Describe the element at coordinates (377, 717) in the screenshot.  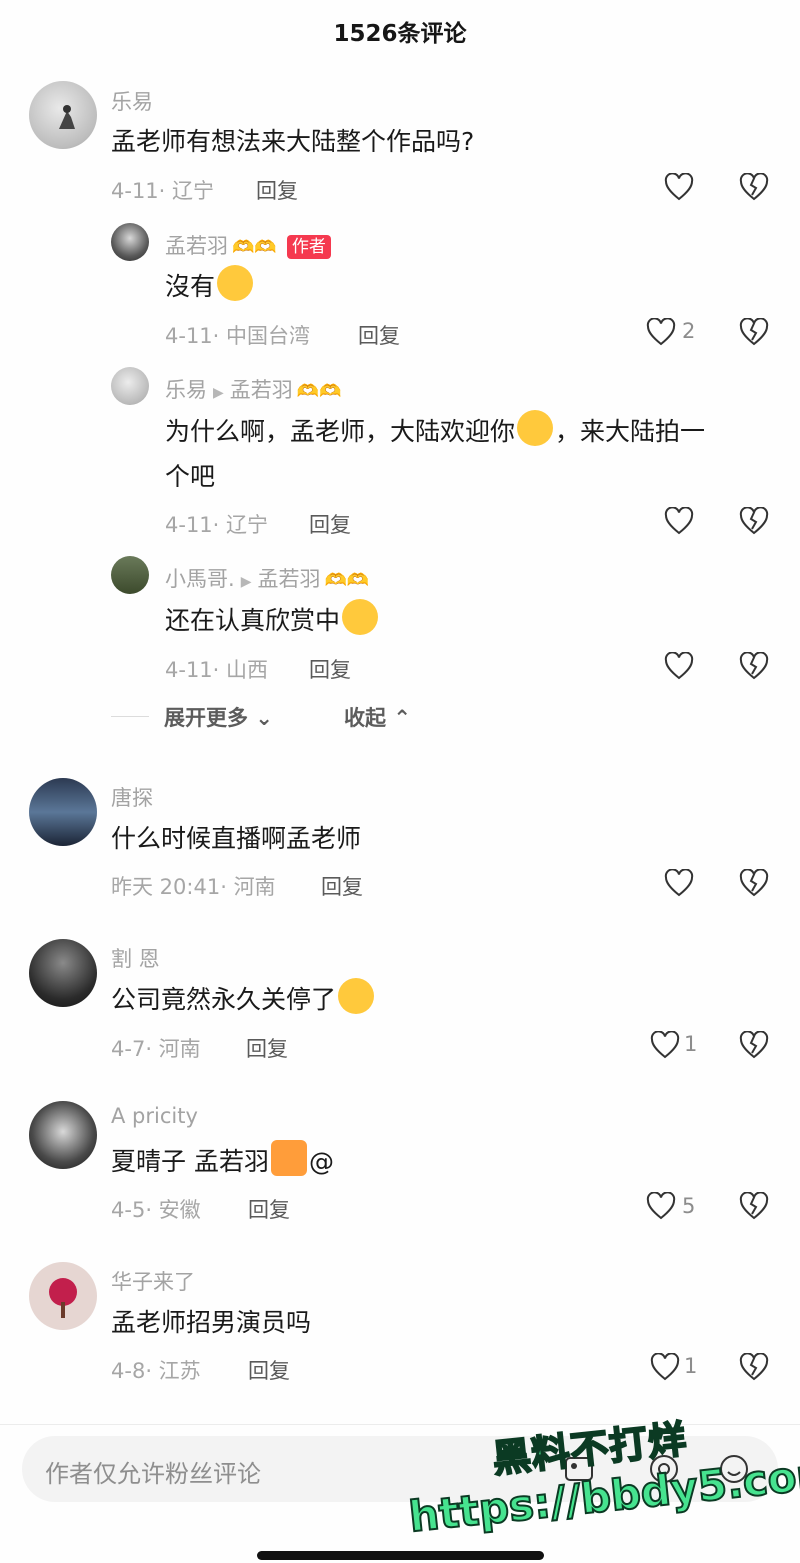
I see `collapse-button: 收起 ⌃` at that location.